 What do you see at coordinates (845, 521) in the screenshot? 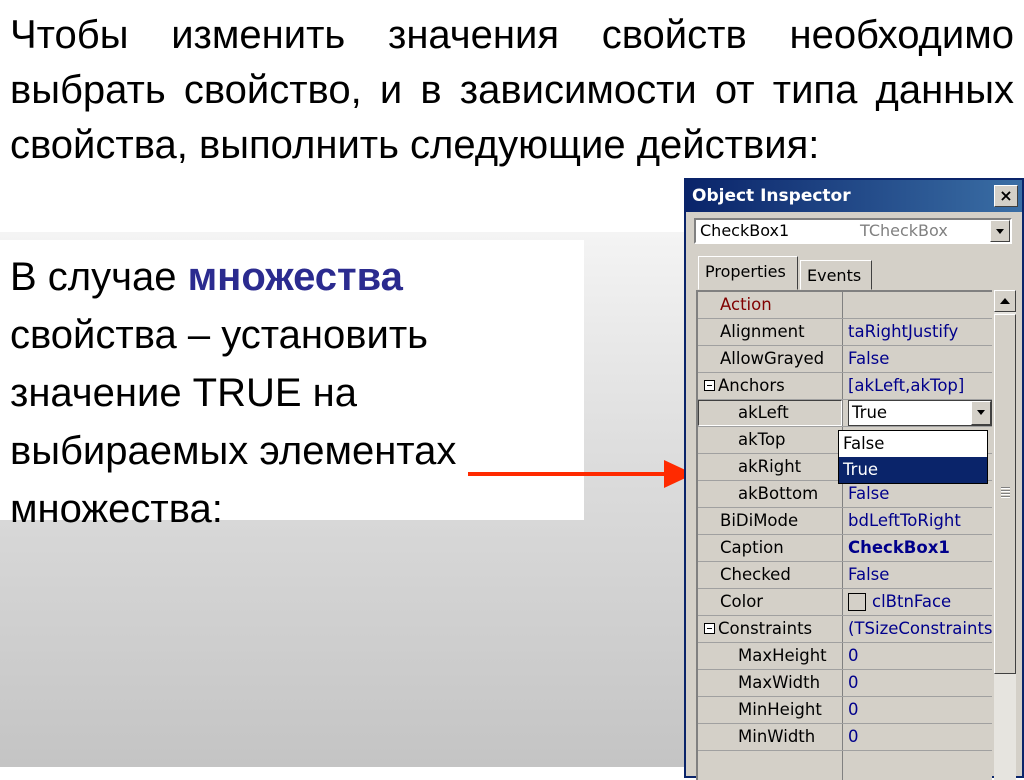
I see `property-row-bidimode: BiDiMode bdLeftToRight` at bounding box center [845, 521].